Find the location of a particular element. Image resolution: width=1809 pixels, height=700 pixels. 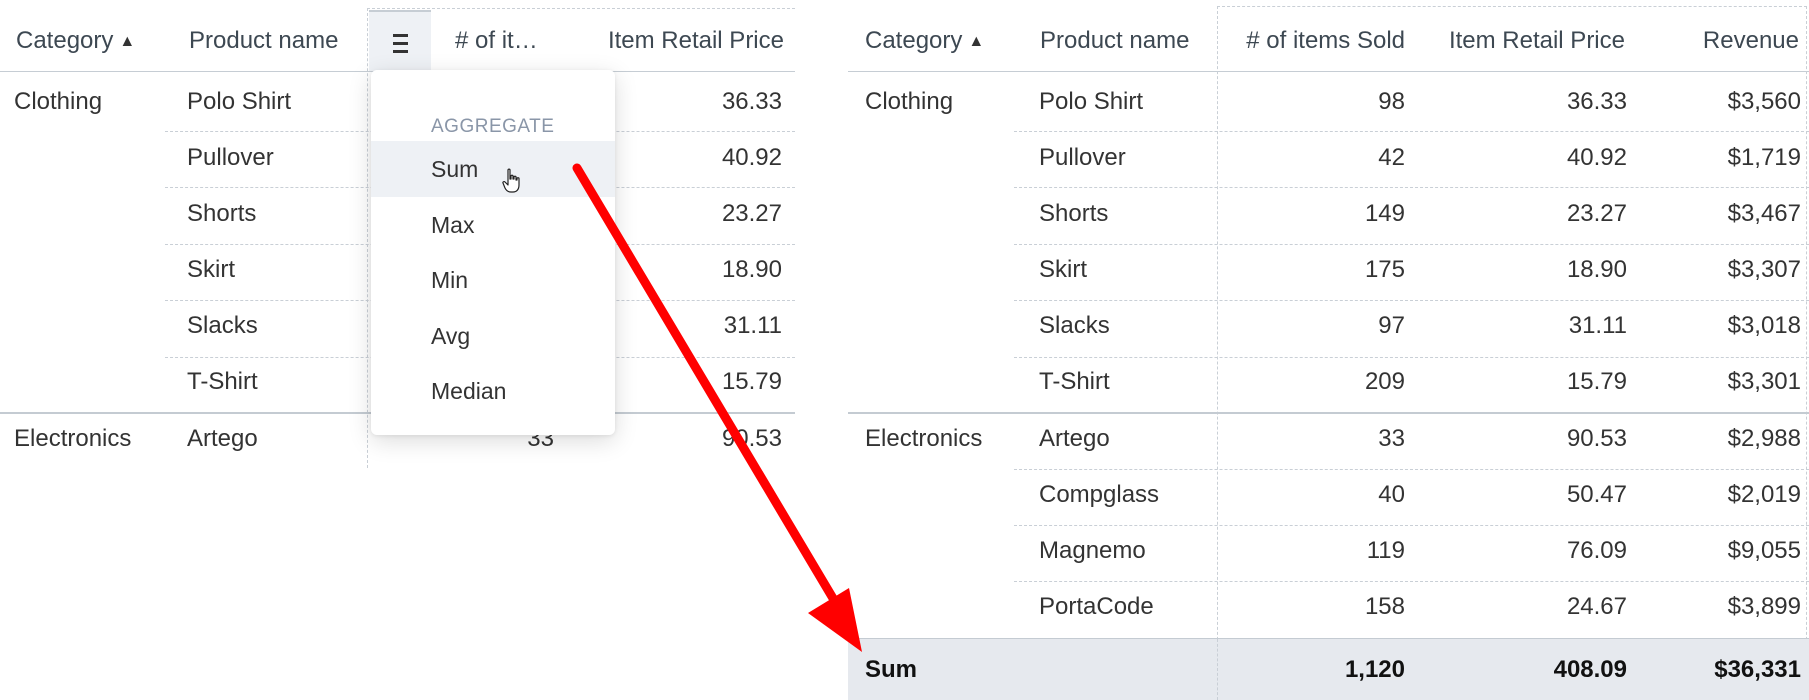

aggregate-menu: AGGREGATE Sum Max Min Avg Median is located at coordinates (493, 252).